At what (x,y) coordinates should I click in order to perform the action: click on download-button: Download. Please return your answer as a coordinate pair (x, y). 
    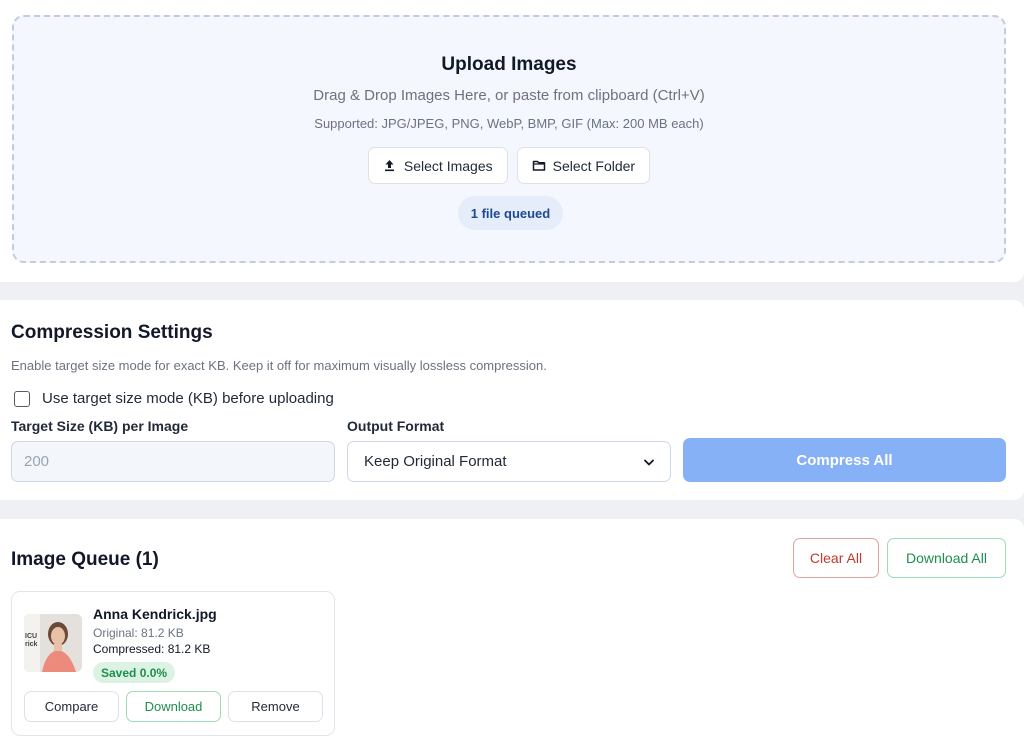
    Looking at the image, I should click on (173, 706).